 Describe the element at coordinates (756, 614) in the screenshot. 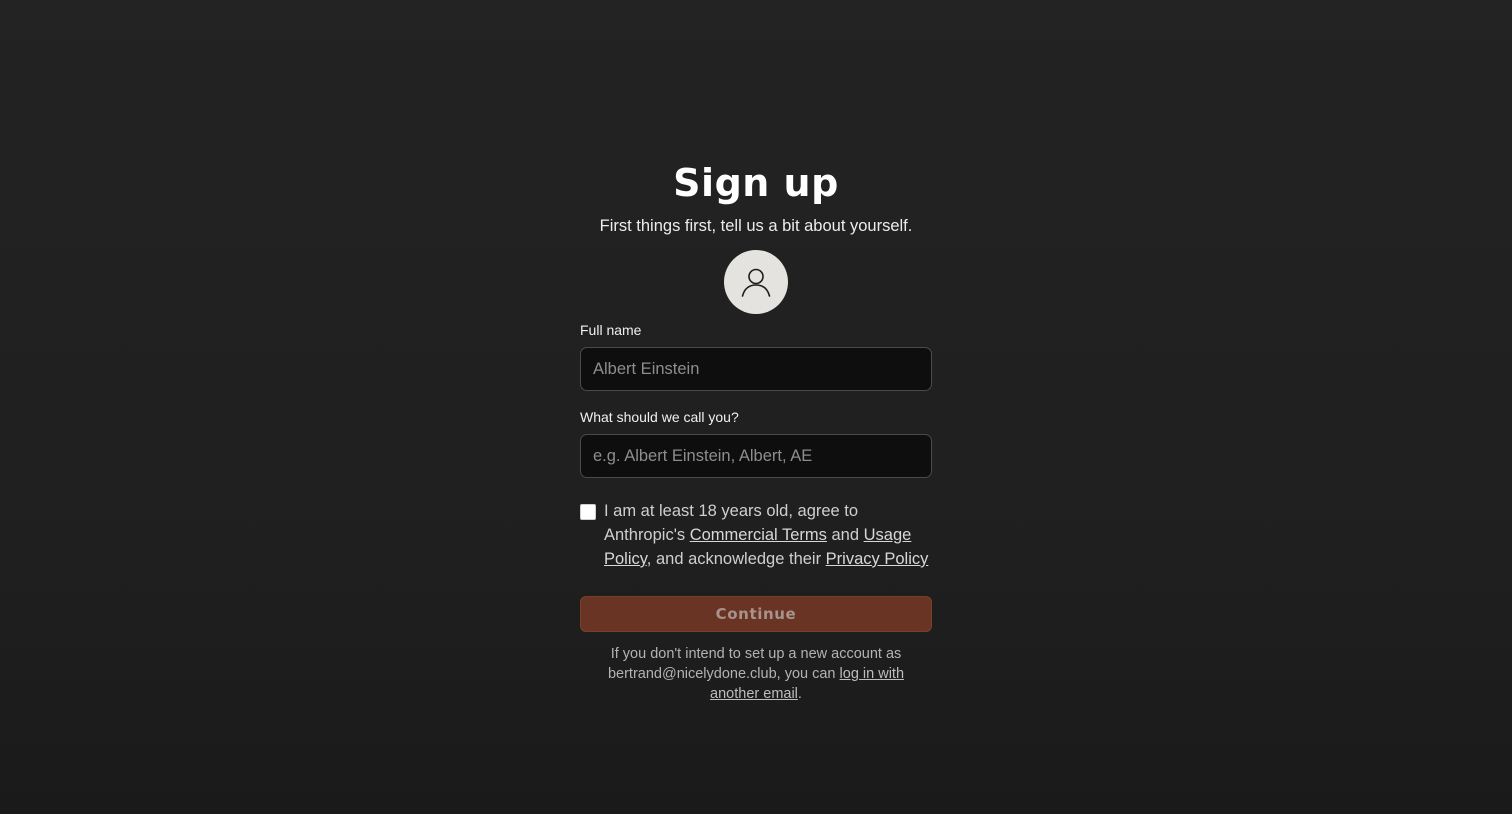

I see `continue-button: Continue` at that location.